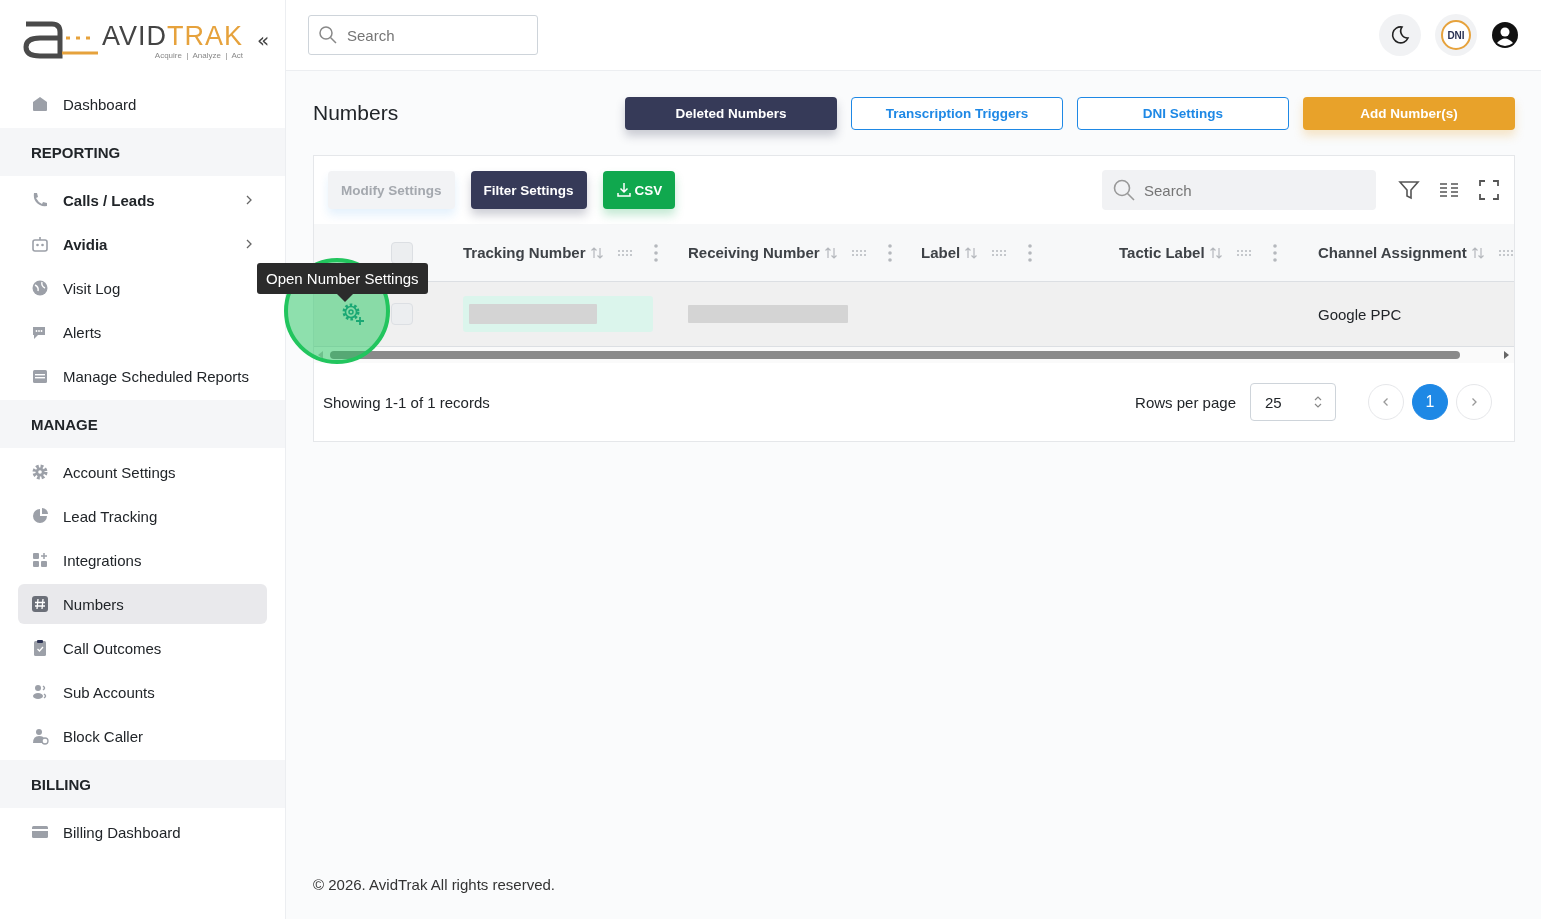  What do you see at coordinates (40, 516) in the screenshot?
I see `pie-icon` at bounding box center [40, 516].